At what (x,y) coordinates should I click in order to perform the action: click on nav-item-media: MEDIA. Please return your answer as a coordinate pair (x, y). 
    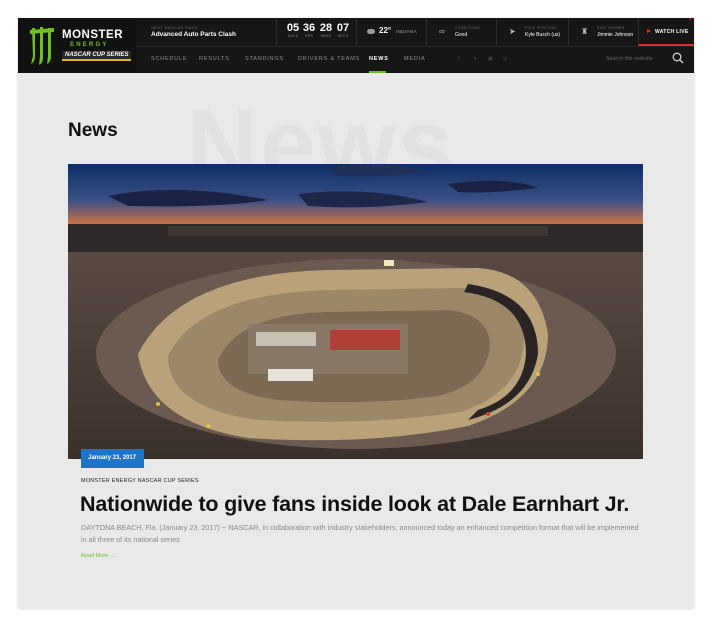
    Looking at the image, I should click on (414, 59).